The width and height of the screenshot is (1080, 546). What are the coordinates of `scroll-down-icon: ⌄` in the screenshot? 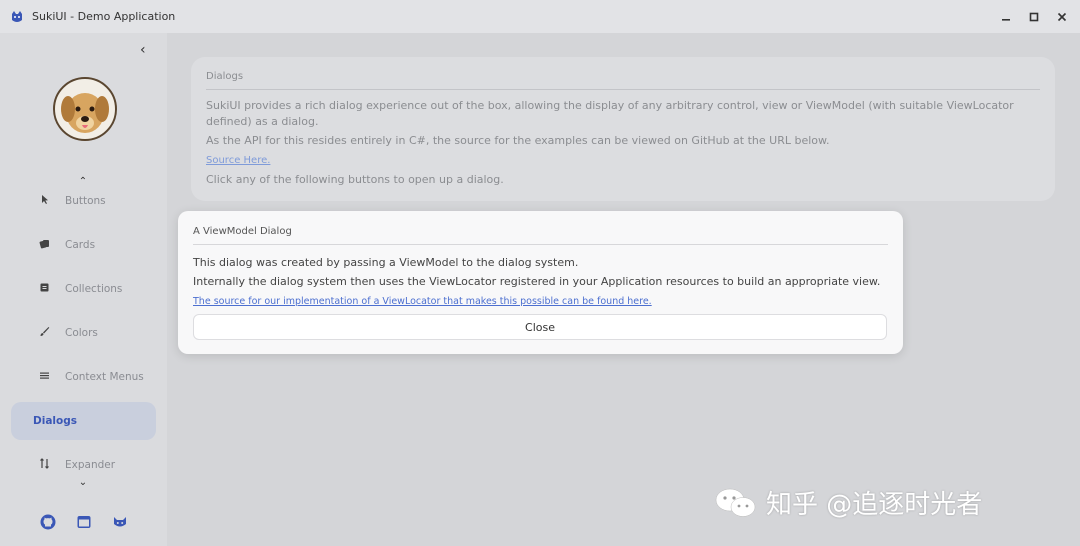 It's located at (83, 482).